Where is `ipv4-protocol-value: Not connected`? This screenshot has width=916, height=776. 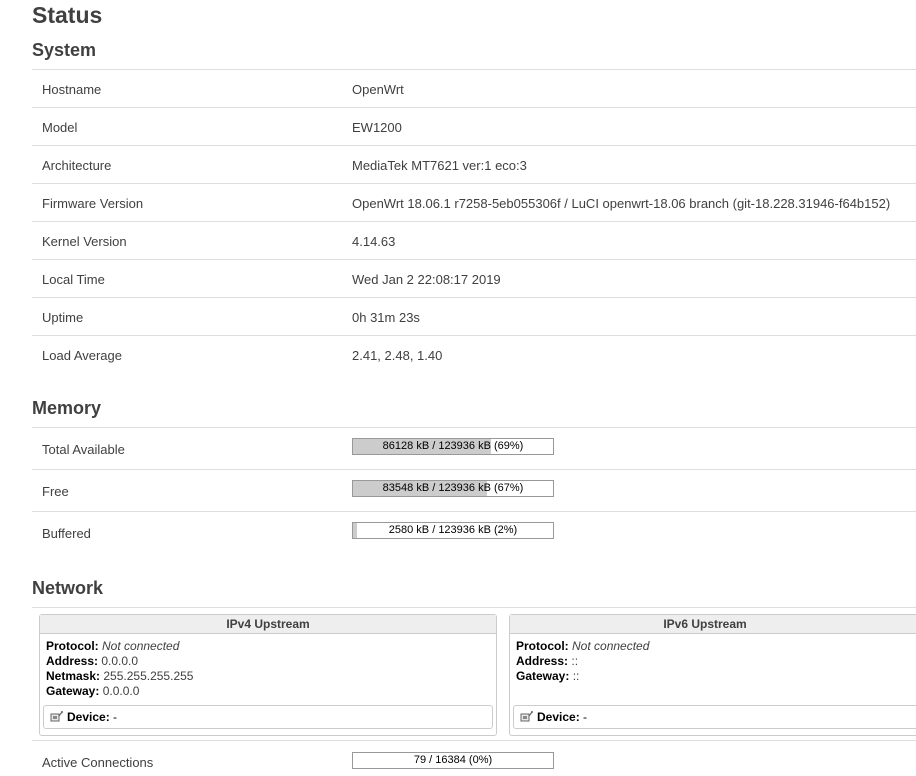 ipv4-protocol-value: Not connected is located at coordinates (141, 646).